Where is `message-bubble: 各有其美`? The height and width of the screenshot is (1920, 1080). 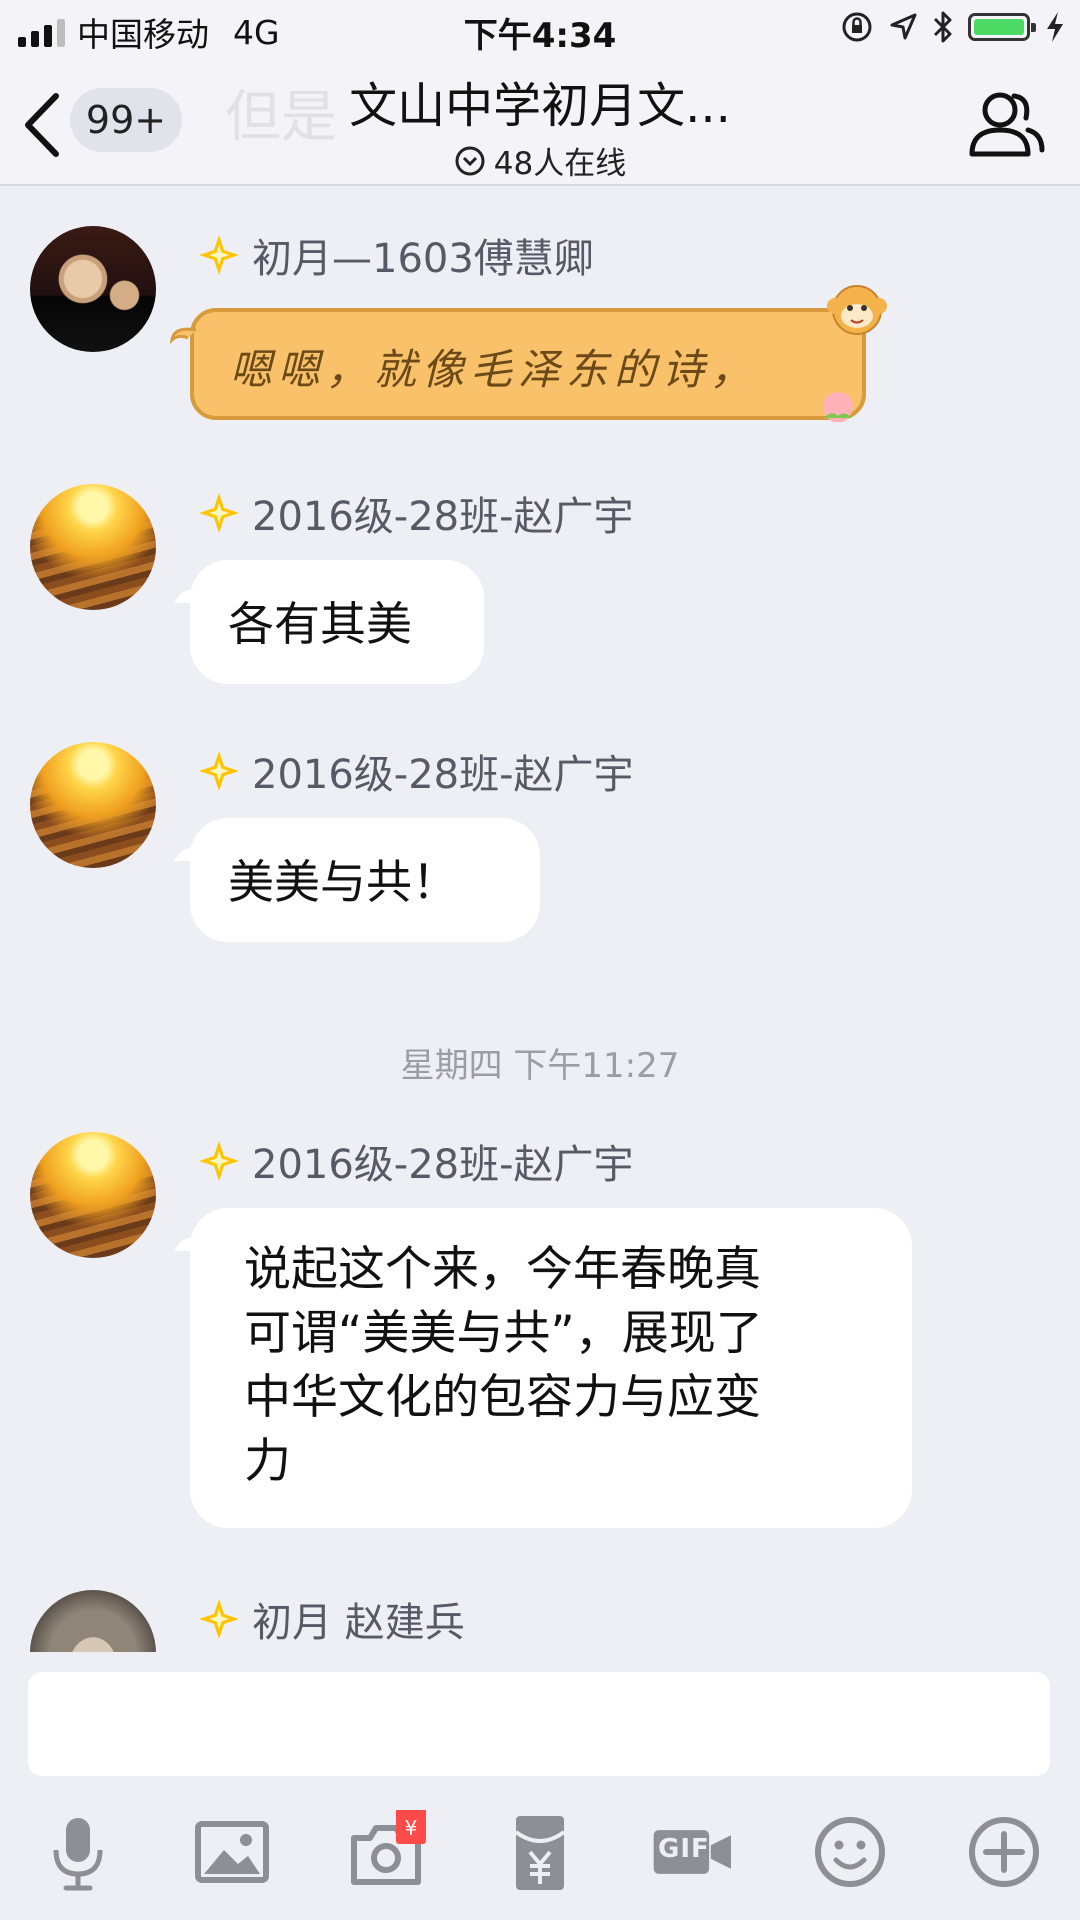
message-bubble: 各有其美 is located at coordinates (337, 622).